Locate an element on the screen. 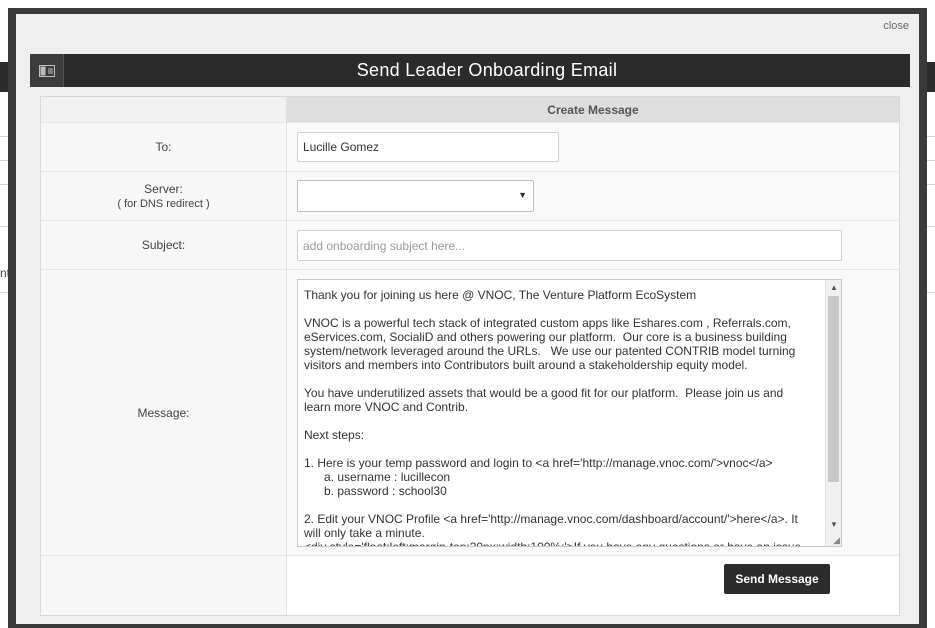 The width and height of the screenshot is (935, 628). action-row: Send Message is located at coordinates (470, 585).